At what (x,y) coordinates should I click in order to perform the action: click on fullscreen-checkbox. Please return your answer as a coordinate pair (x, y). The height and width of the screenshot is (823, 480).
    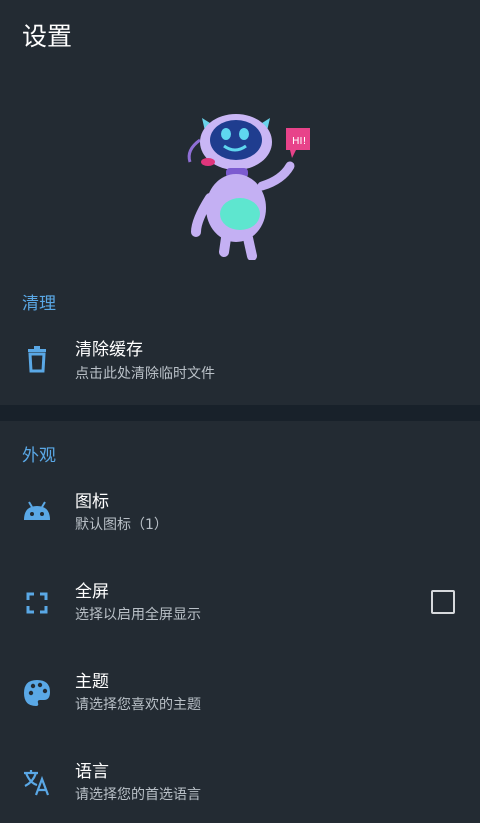
    Looking at the image, I should click on (443, 602).